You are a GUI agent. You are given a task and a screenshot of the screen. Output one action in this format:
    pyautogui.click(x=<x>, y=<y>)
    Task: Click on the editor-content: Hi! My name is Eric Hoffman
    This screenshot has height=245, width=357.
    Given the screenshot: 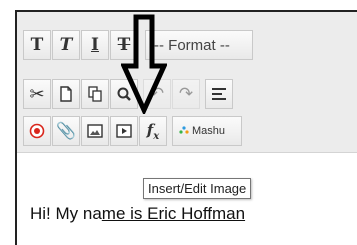 What is the action you would take?
    pyautogui.click(x=137, y=214)
    